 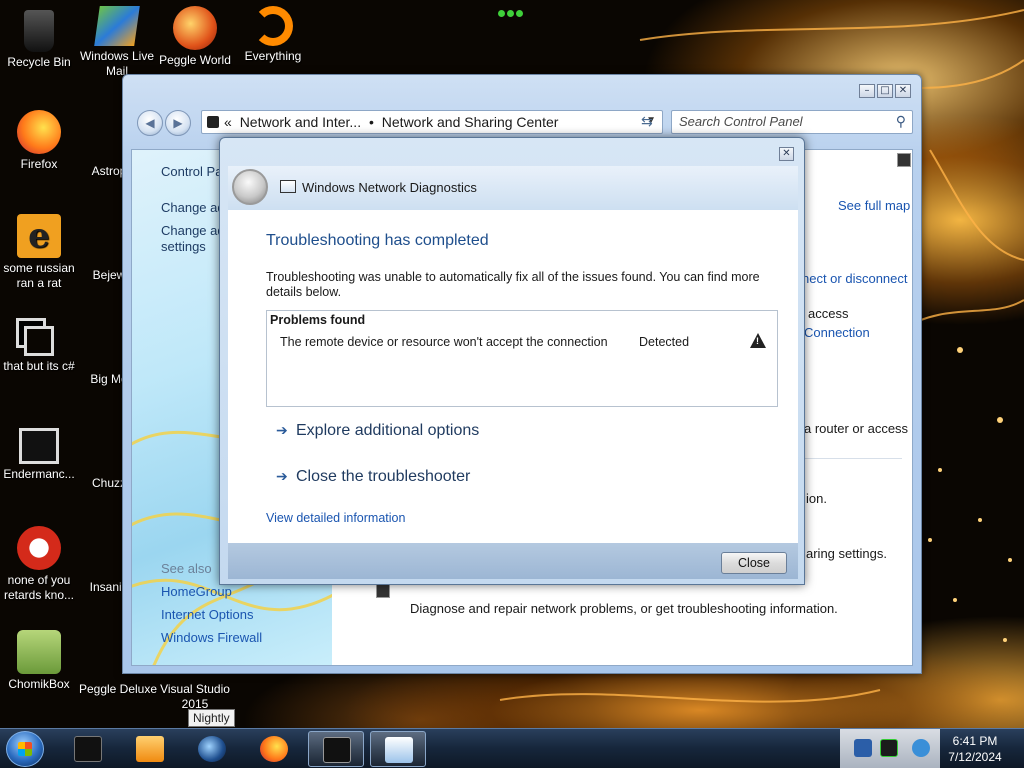 I want to click on view-detailed-information-link: View detailed information, so click(x=335, y=518).